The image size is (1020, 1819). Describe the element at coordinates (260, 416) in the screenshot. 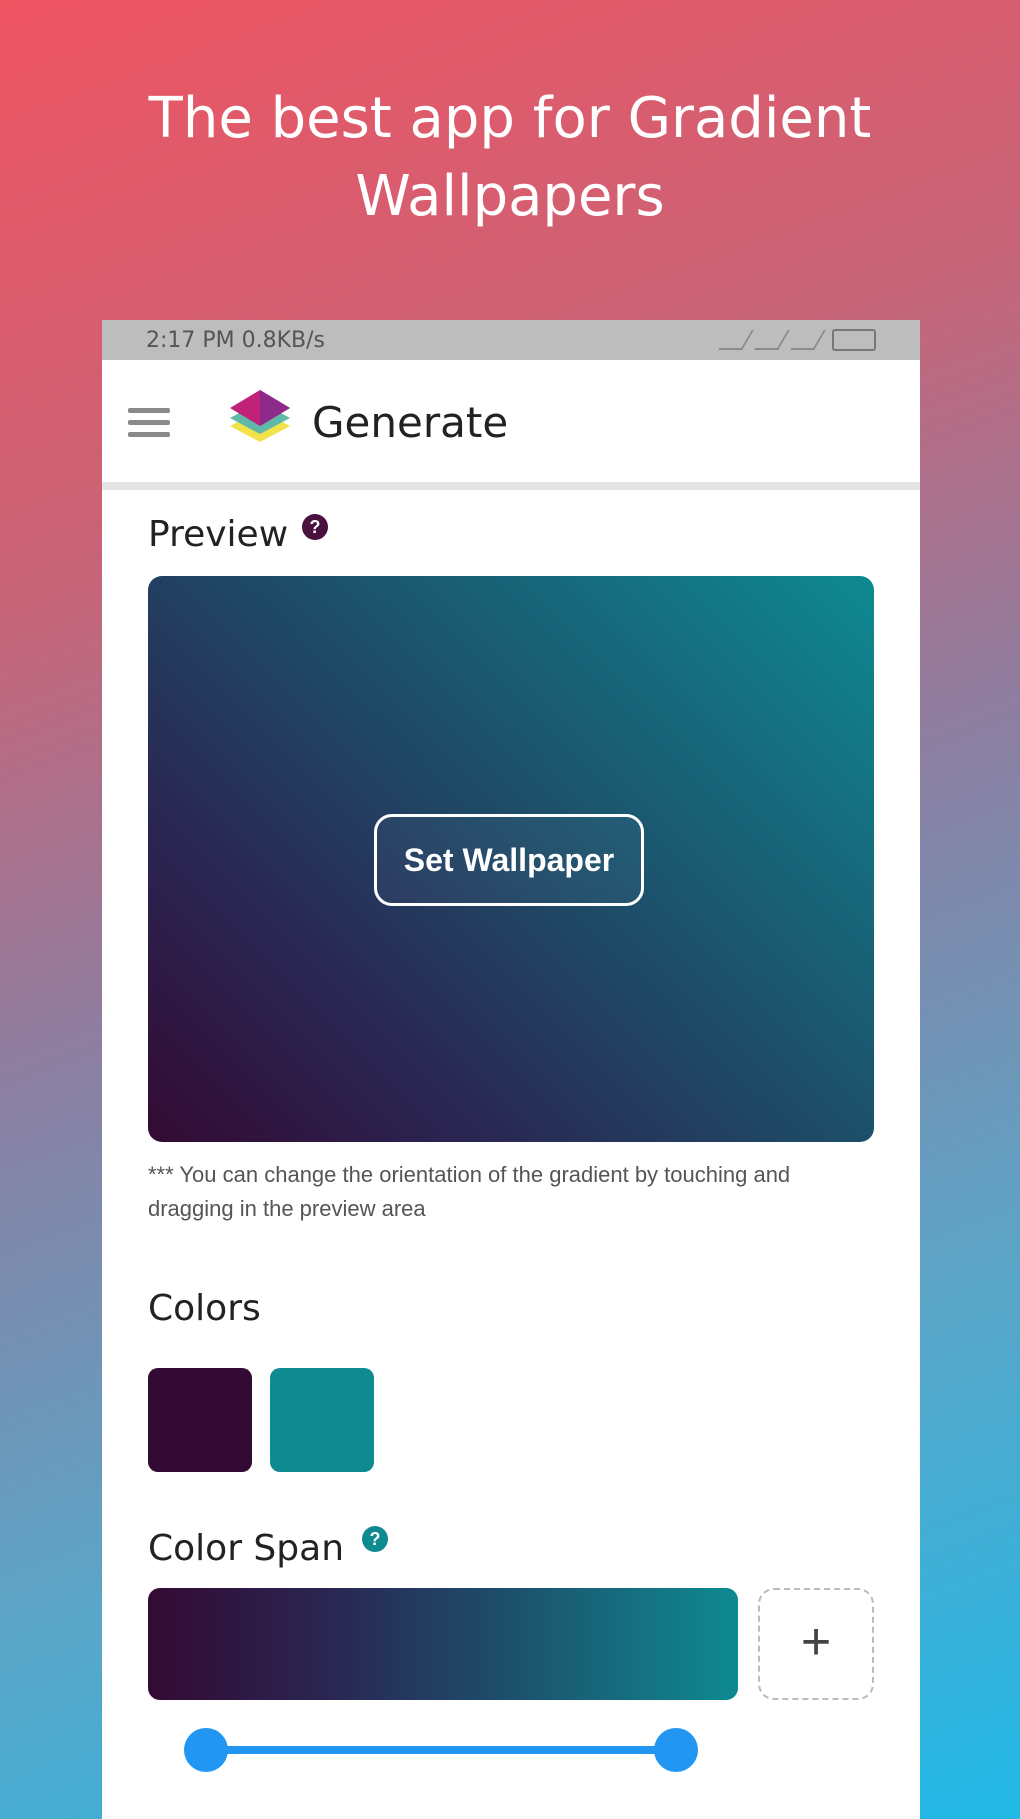

I see `app-logo-icon` at that location.